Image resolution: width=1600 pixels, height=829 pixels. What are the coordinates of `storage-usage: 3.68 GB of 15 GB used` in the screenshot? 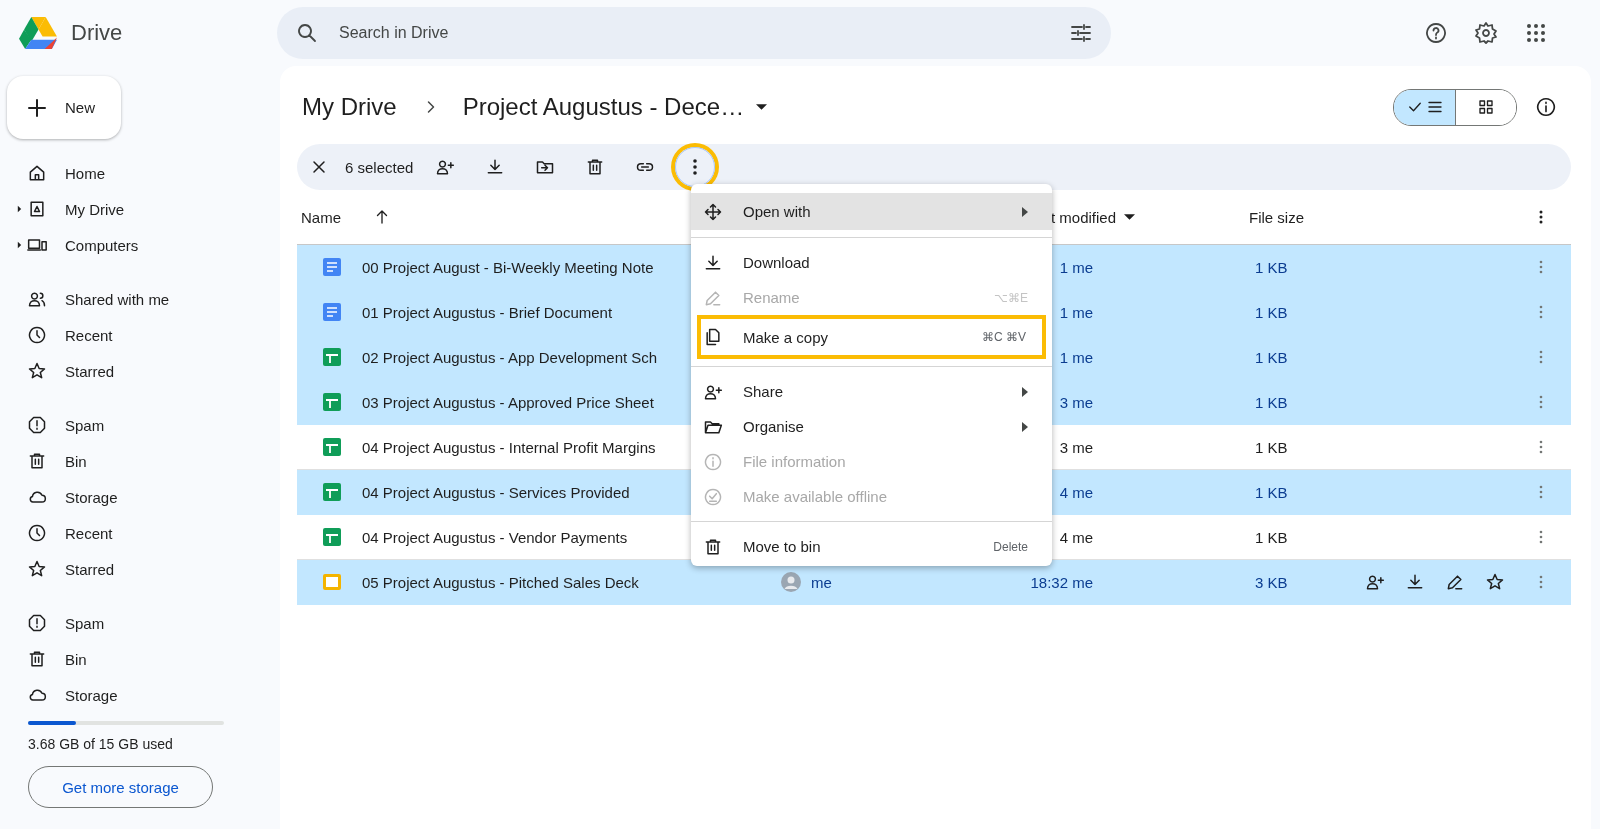 It's located at (101, 744).